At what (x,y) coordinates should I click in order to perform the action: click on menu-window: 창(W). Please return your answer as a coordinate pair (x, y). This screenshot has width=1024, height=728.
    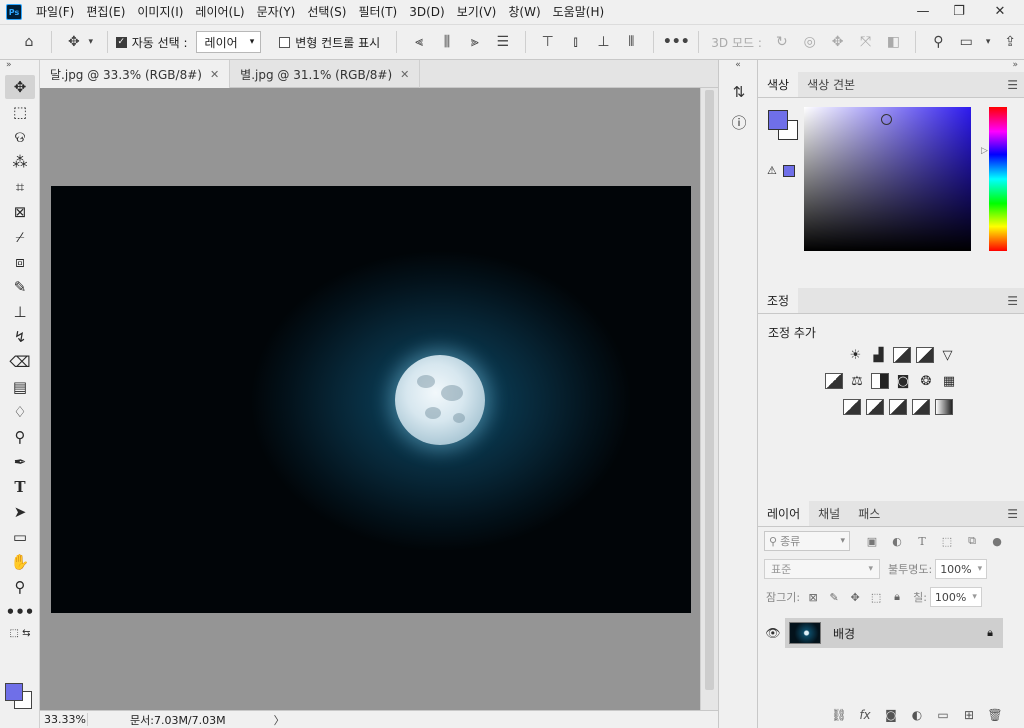
    Looking at the image, I should click on (524, 12).